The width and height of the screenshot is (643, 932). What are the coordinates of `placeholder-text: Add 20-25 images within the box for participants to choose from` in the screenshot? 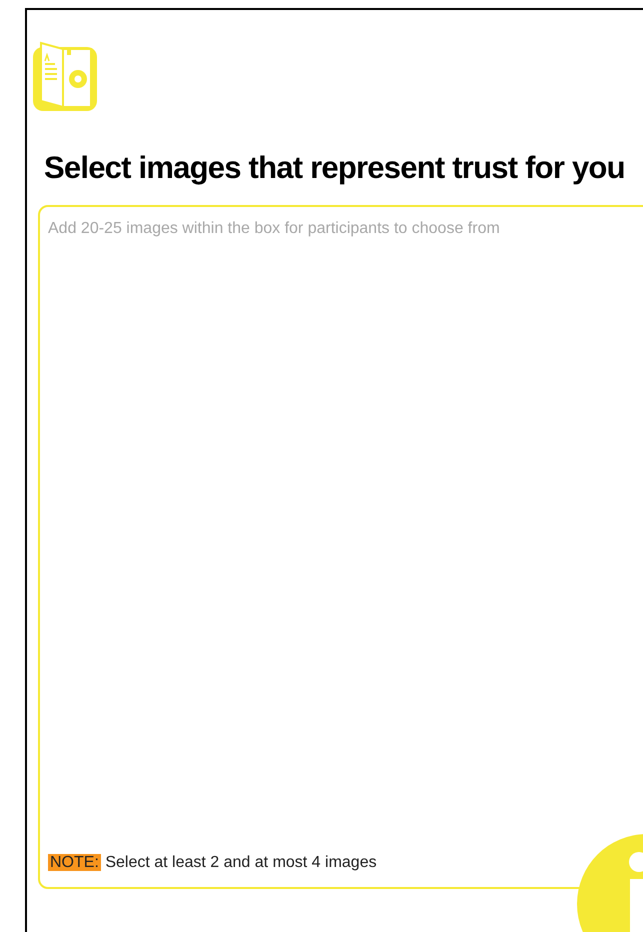 It's located at (274, 229).